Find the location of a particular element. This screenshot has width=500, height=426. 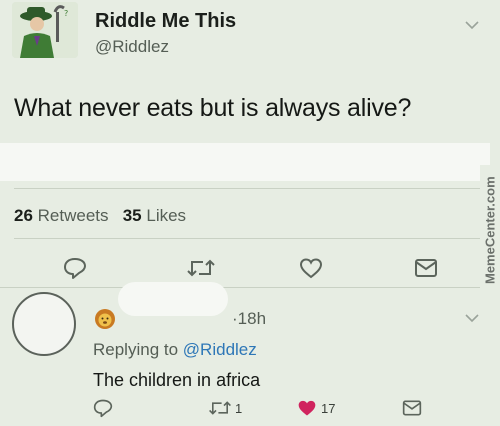

retweet-button is located at coordinates (201, 268).